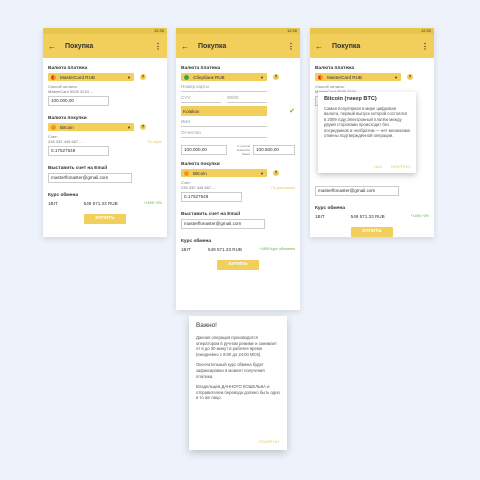 The image size is (480, 480). Describe the element at coordinates (186, 77) in the screenshot. I see `sberbank-icon` at that location.